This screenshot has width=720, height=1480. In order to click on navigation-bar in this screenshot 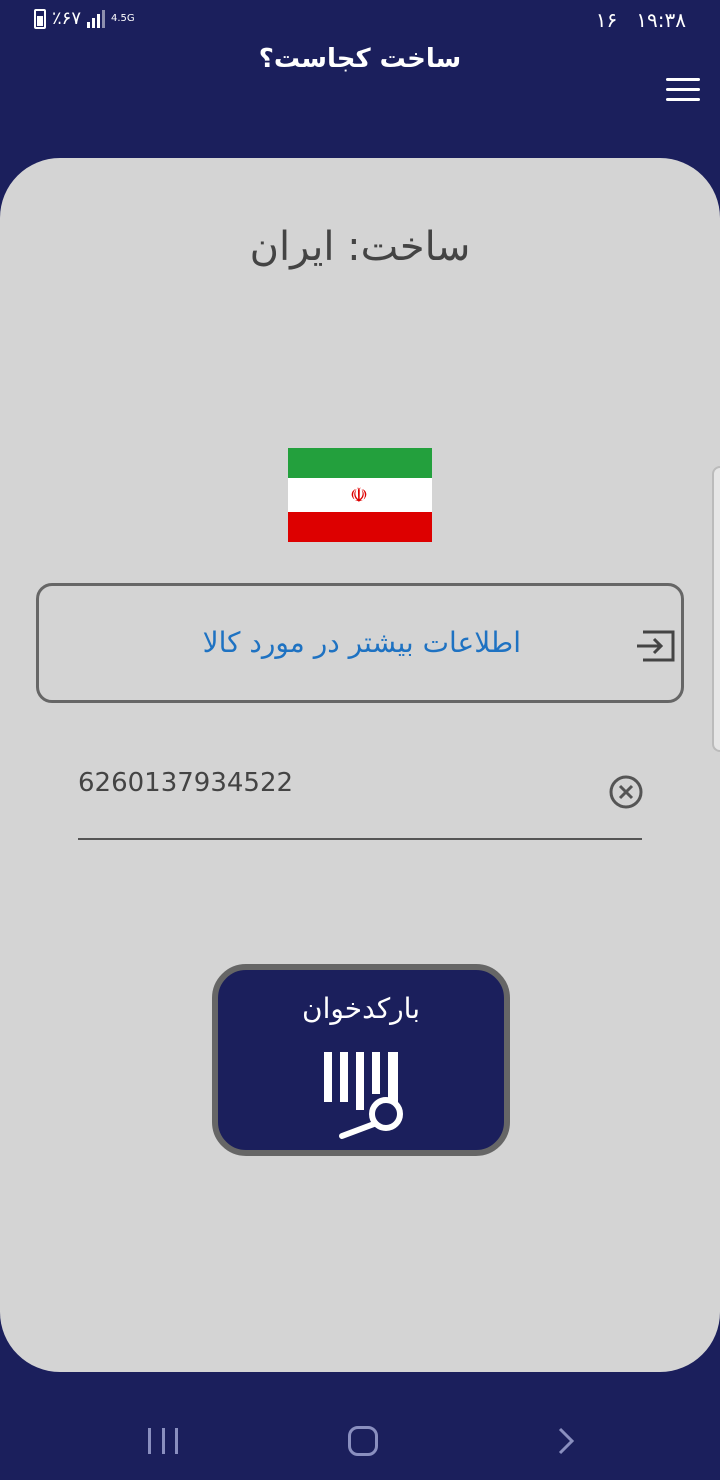, I will do `click(360, 1440)`.